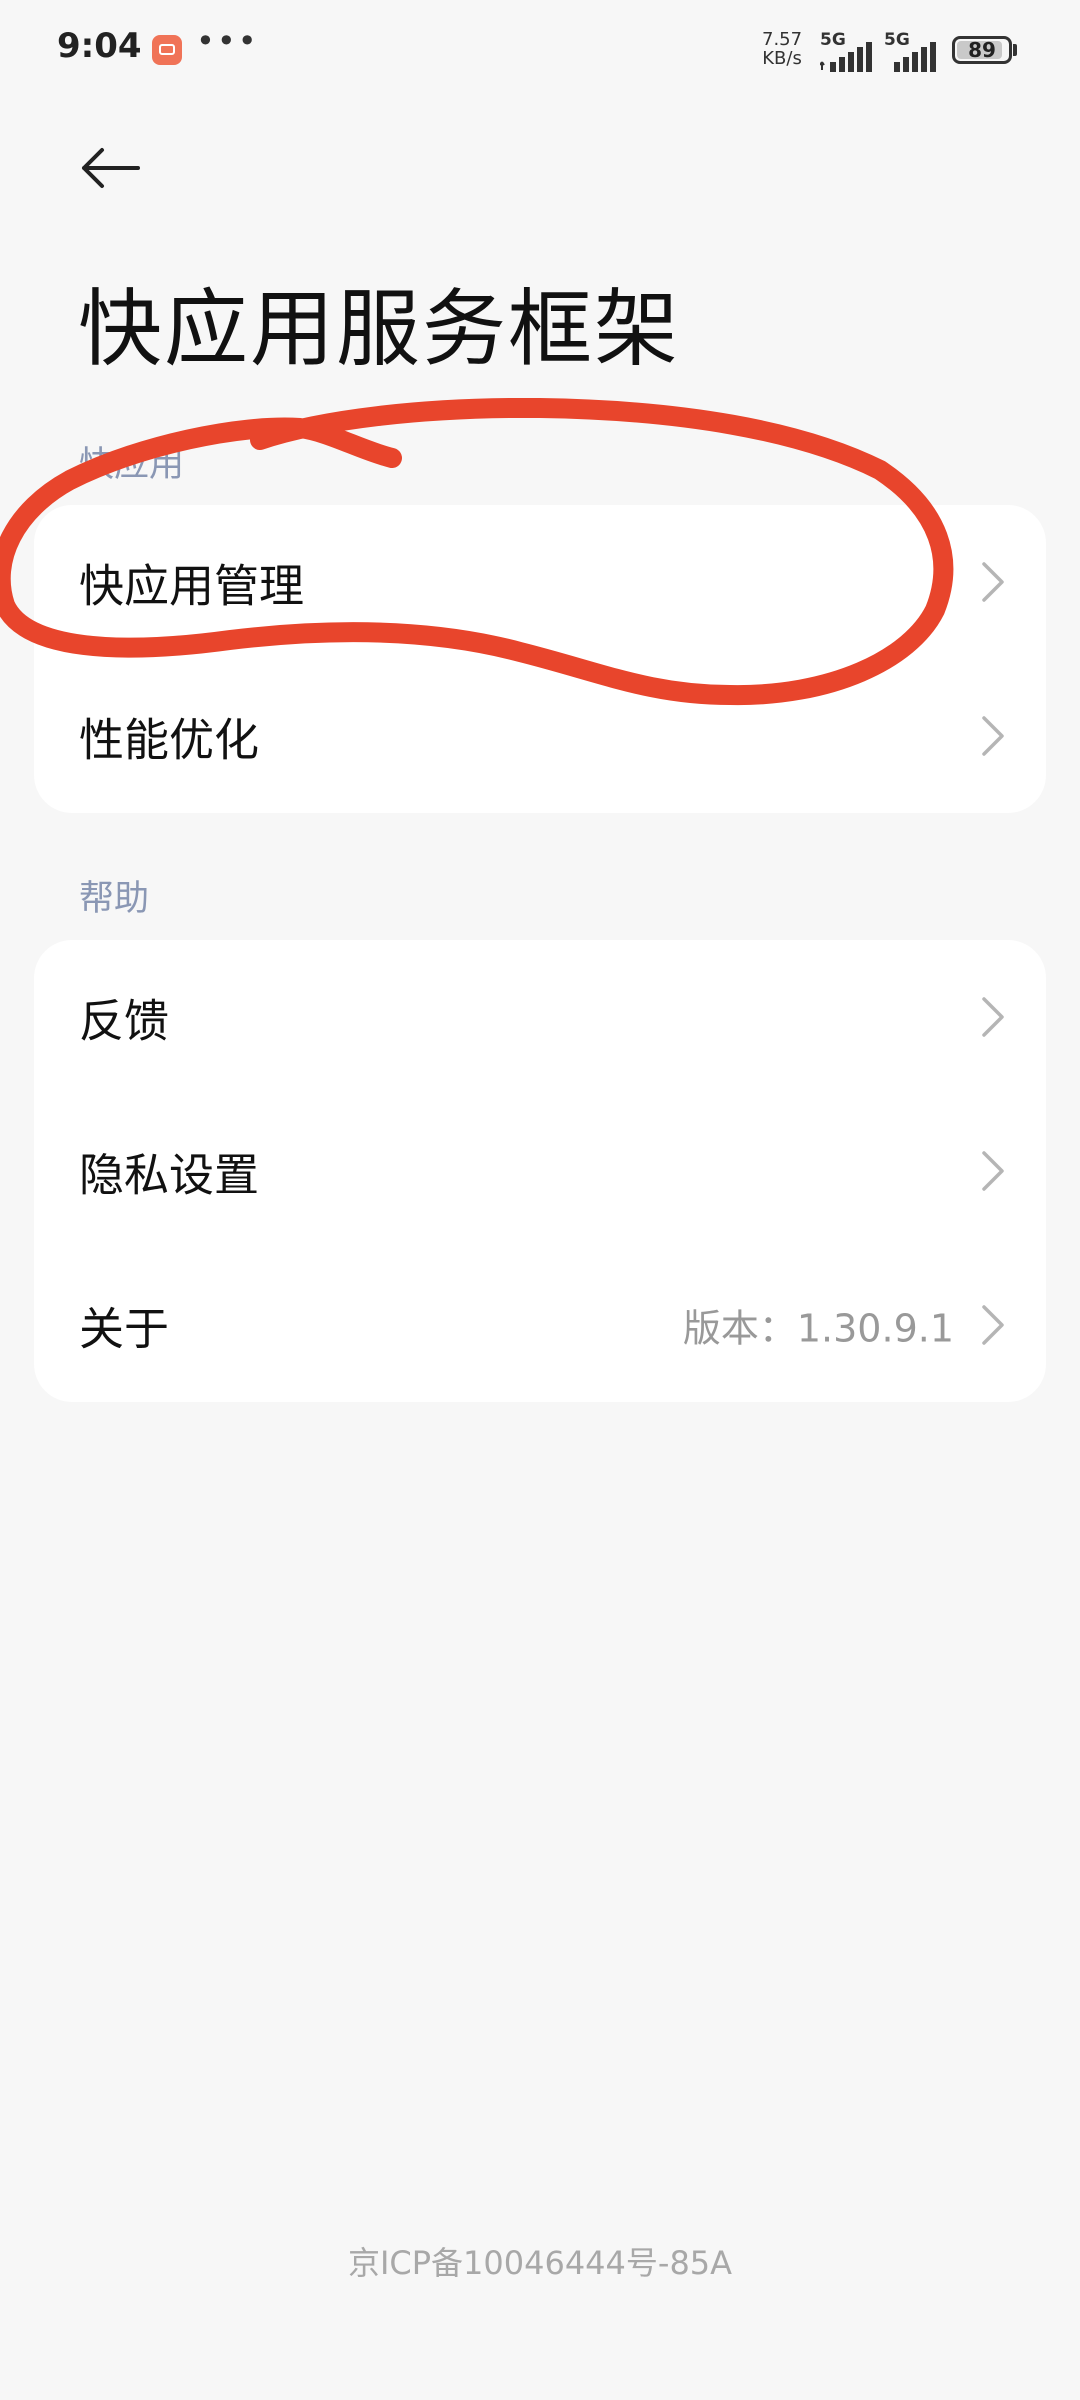 The width and height of the screenshot is (1080, 2400). I want to click on quick-app-card: 快应用管理 性能优化, so click(540, 659).